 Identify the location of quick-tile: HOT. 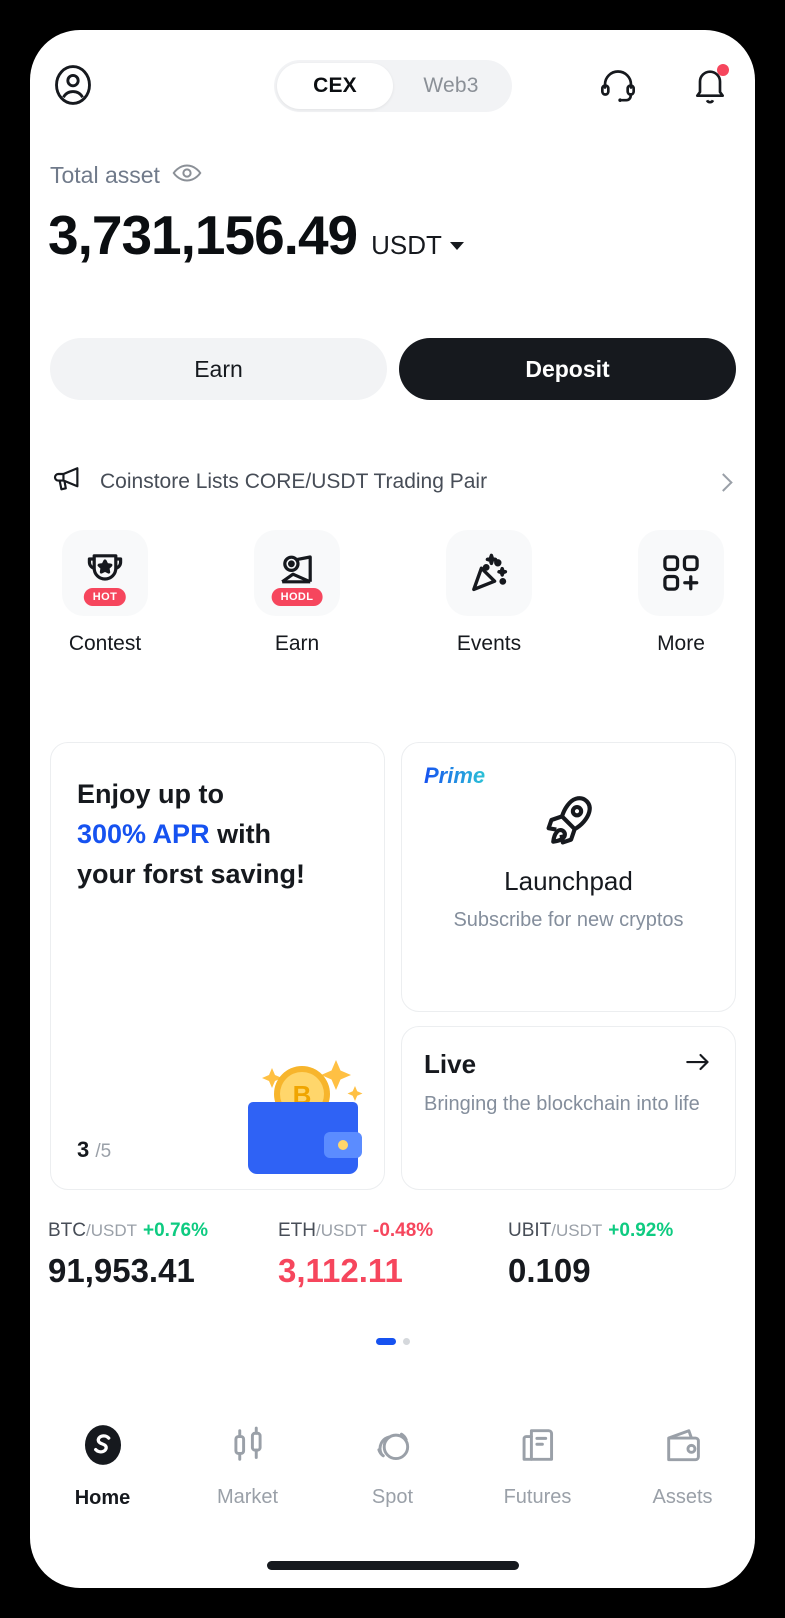
(105, 573).